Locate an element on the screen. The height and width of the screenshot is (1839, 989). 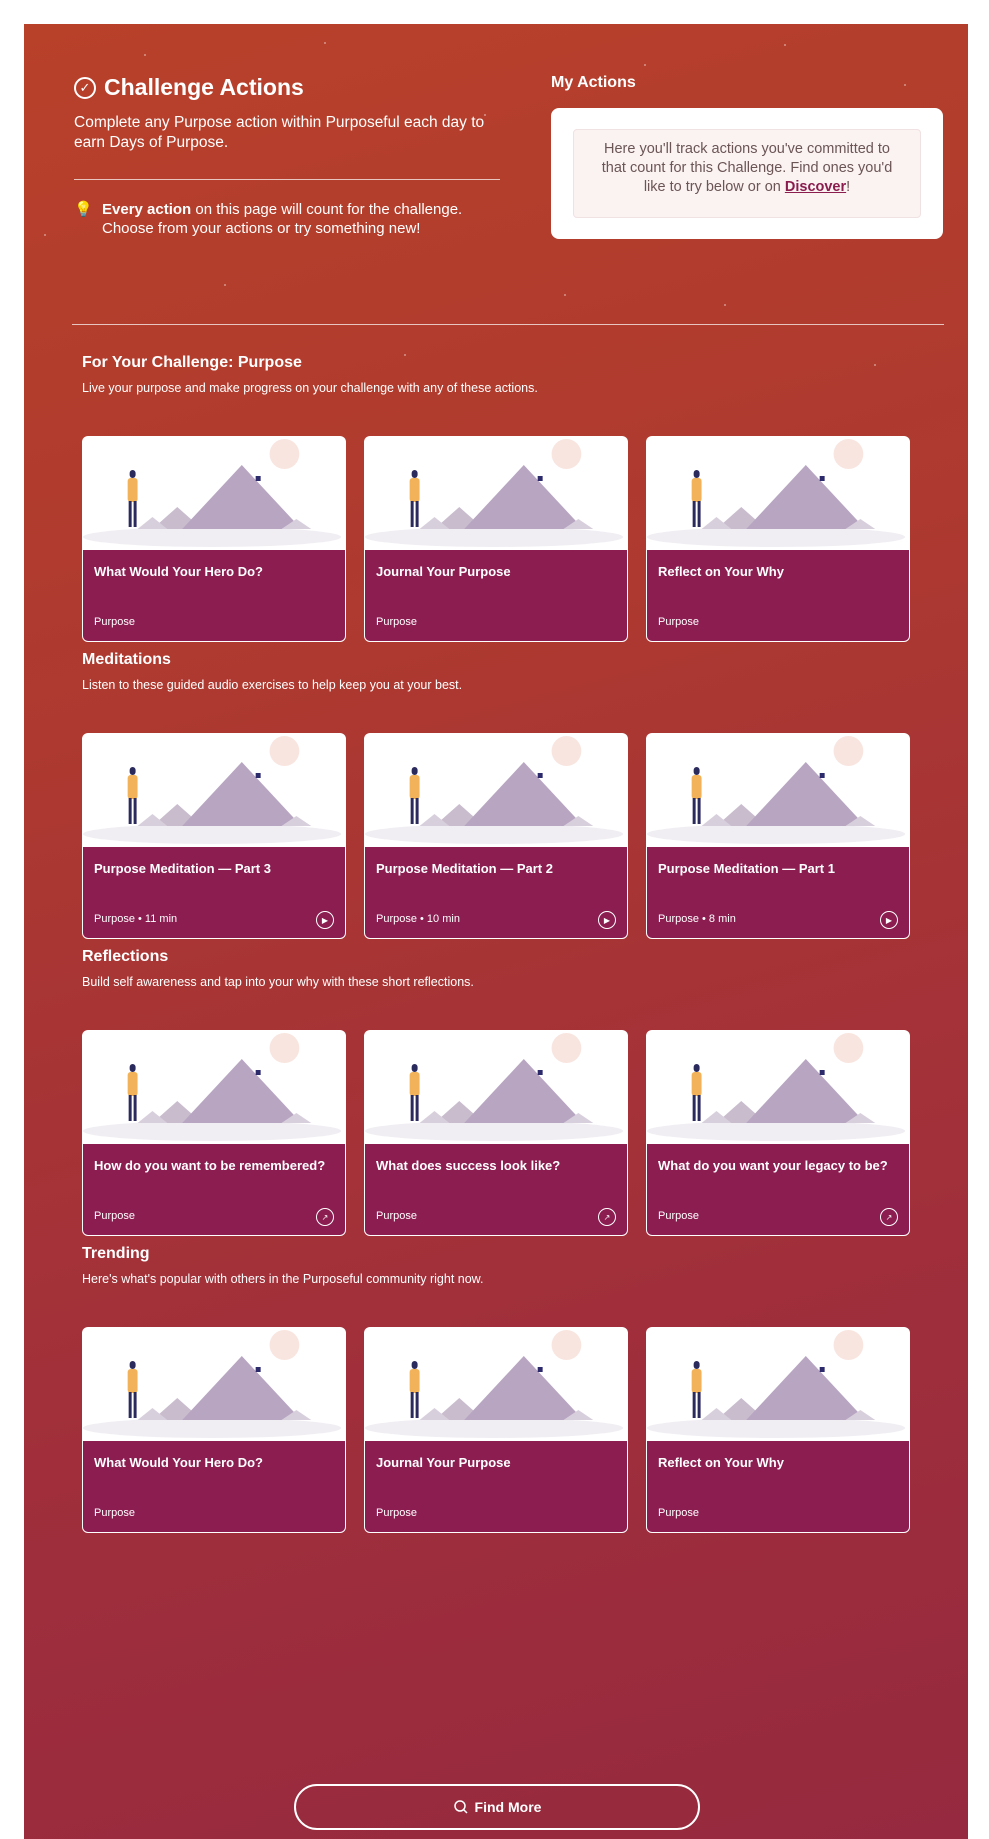
my-actions-suffix: ! is located at coordinates (848, 187).